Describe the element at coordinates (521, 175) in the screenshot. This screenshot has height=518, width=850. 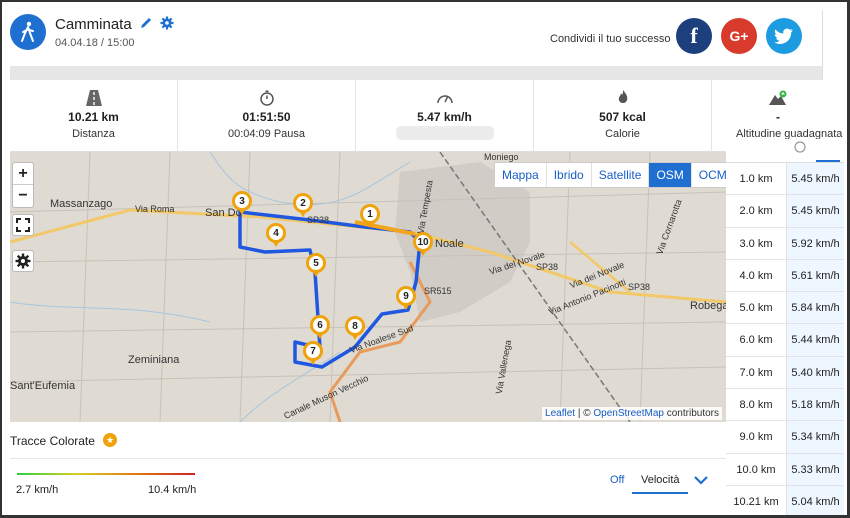
I see `layer-tab-mappa: Mappa` at that location.